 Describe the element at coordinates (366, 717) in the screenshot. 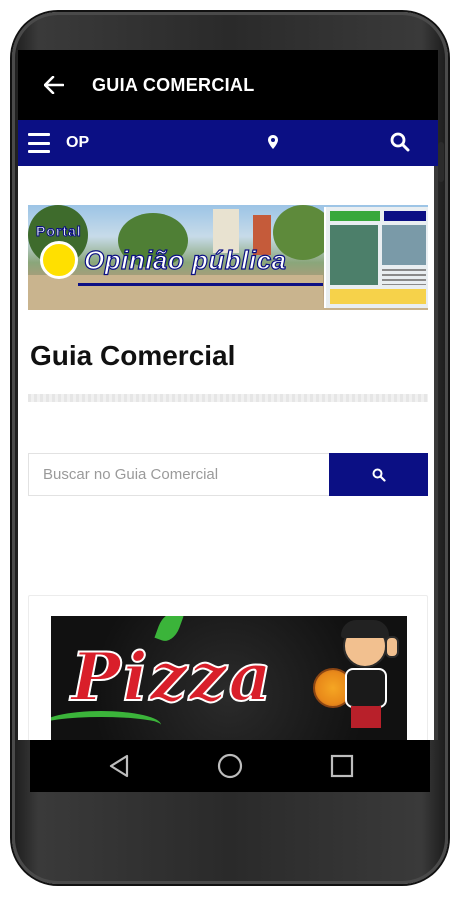

I see `chef-mascot-legs` at that location.